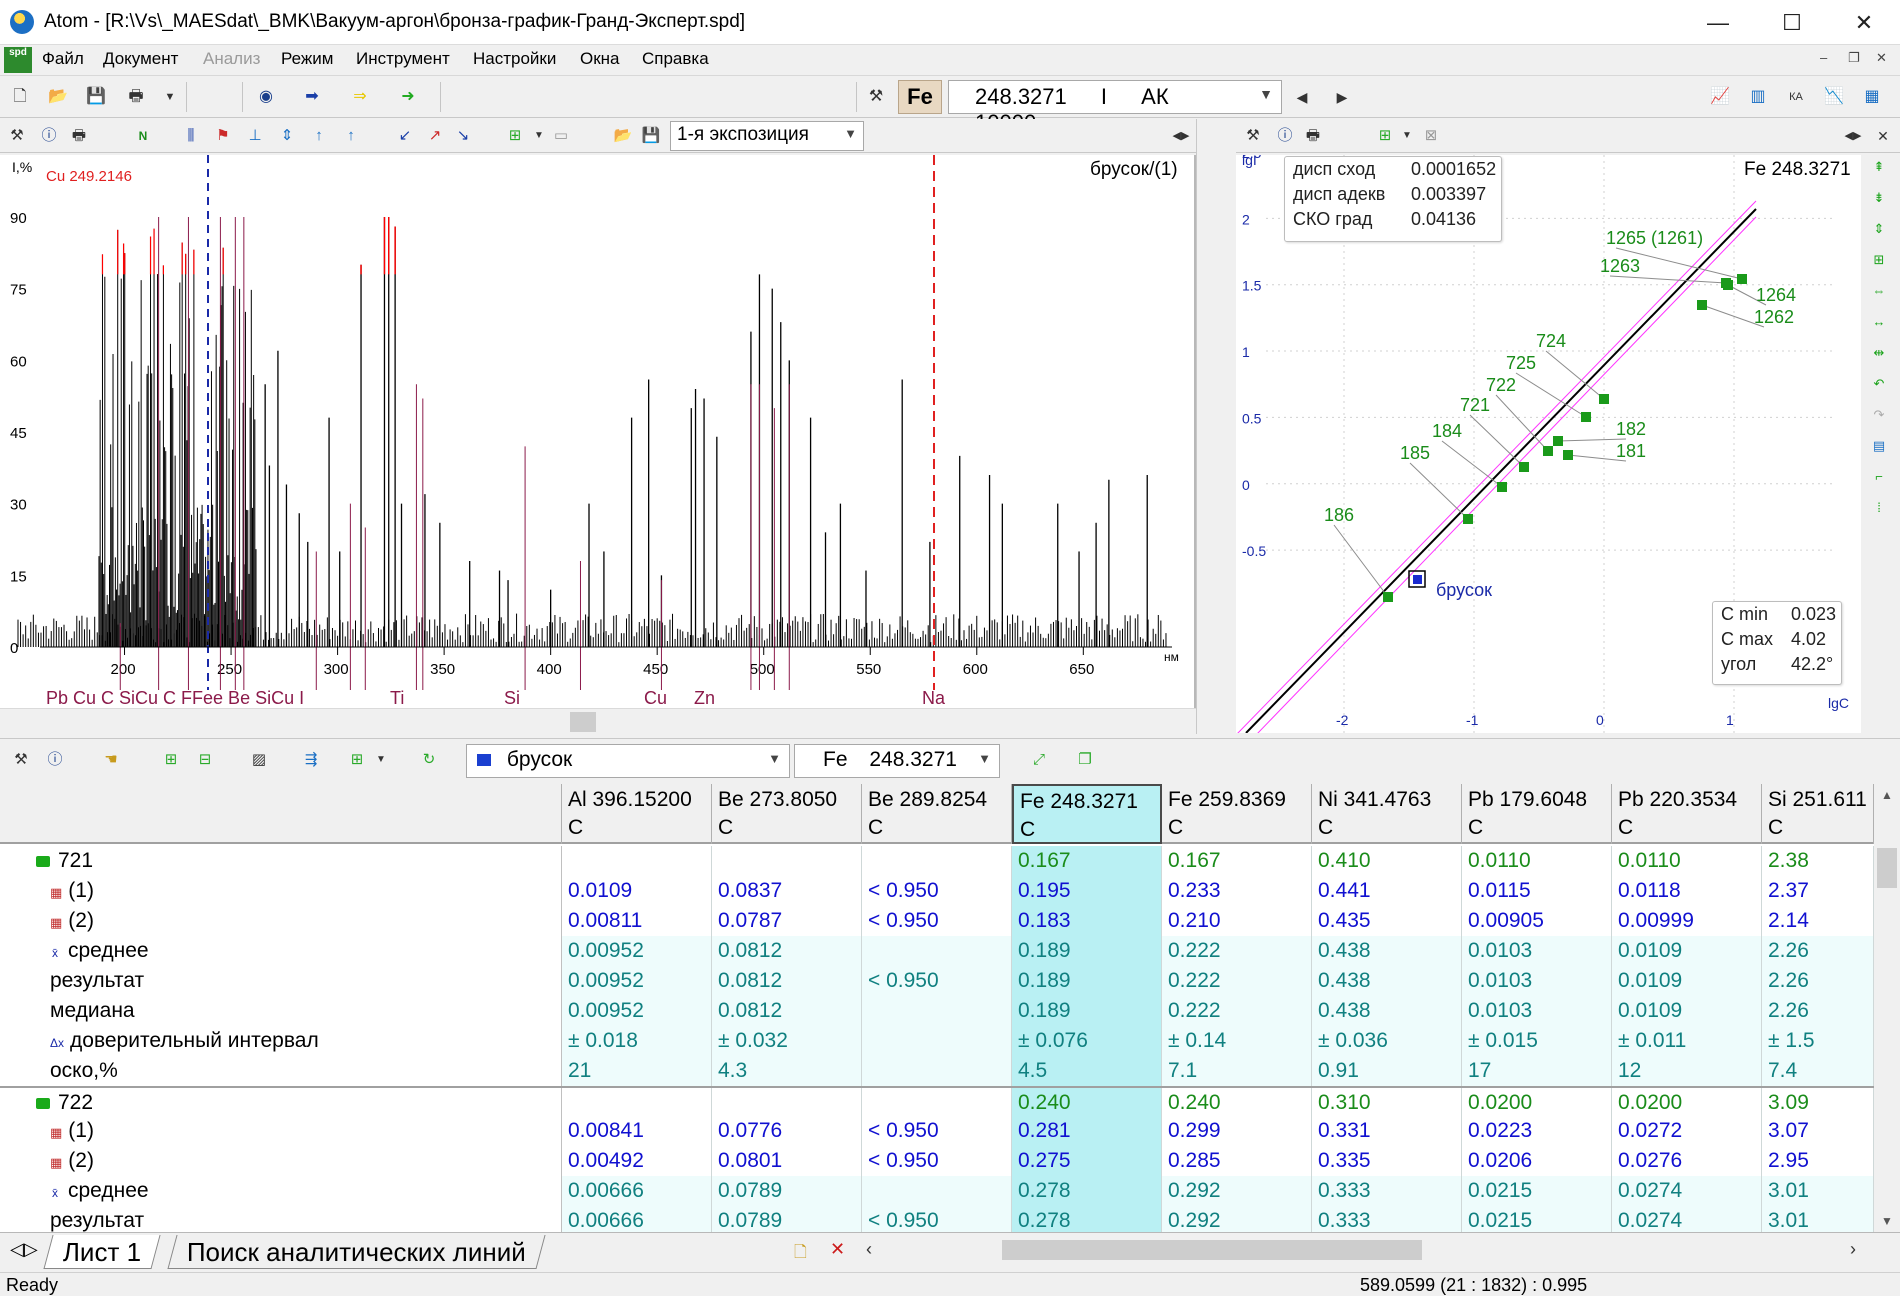  What do you see at coordinates (79, 136) in the screenshot?
I see `print-icon: 🖶` at bounding box center [79, 136].